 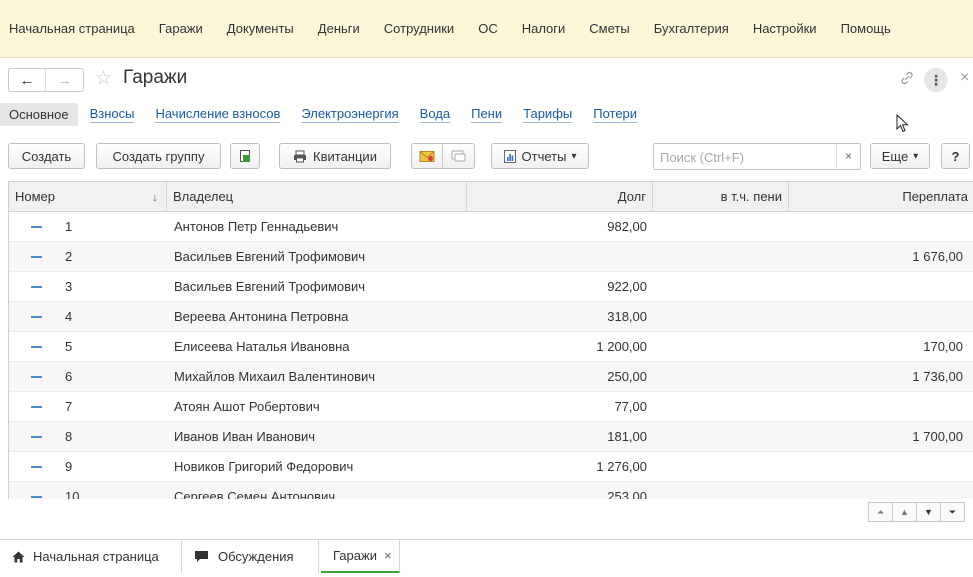 I want to click on table-row: 10 Сергеев Семен Антонович 253,00, so click(x=491, y=490).